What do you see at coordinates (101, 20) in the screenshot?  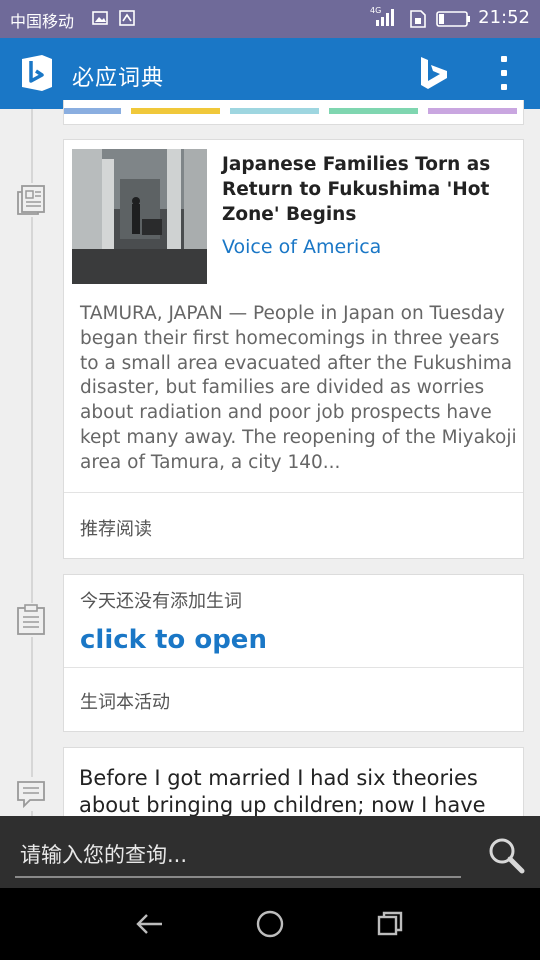 I see `notification-image-icon` at bounding box center [101, 20].